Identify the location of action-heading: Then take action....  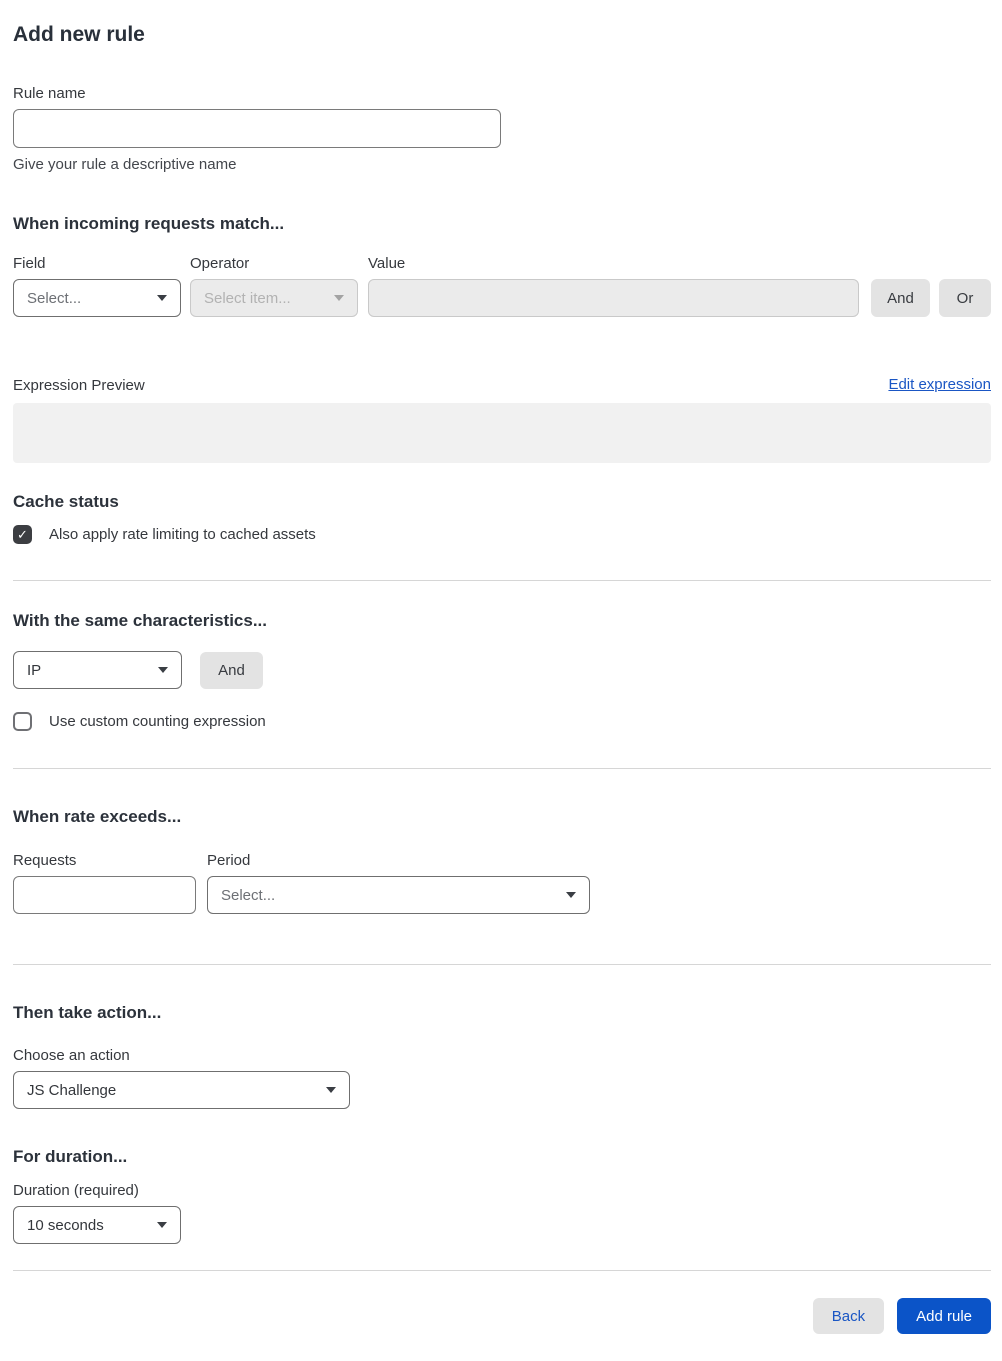
(87, 1012).